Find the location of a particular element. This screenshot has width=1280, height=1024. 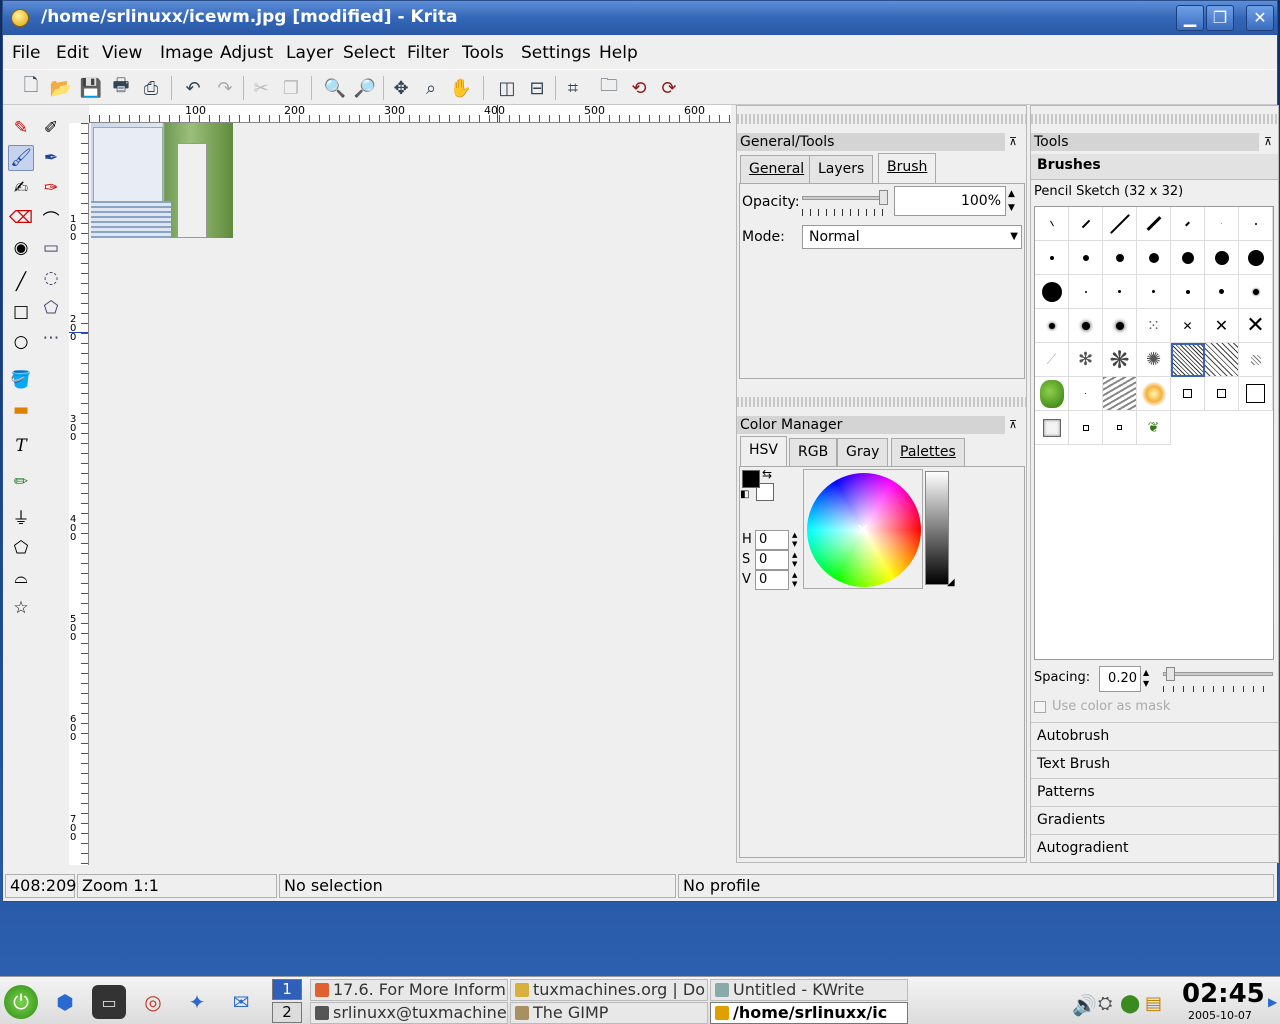

volume-icon: 🔊 is located at coordinates (1084, 1005).